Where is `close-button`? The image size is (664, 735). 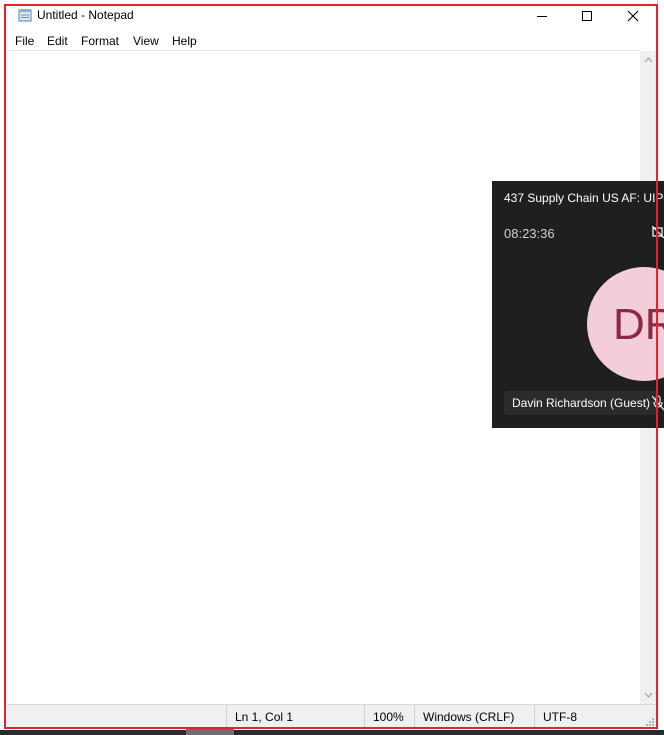
close-button is located at coordinates (633, 15).